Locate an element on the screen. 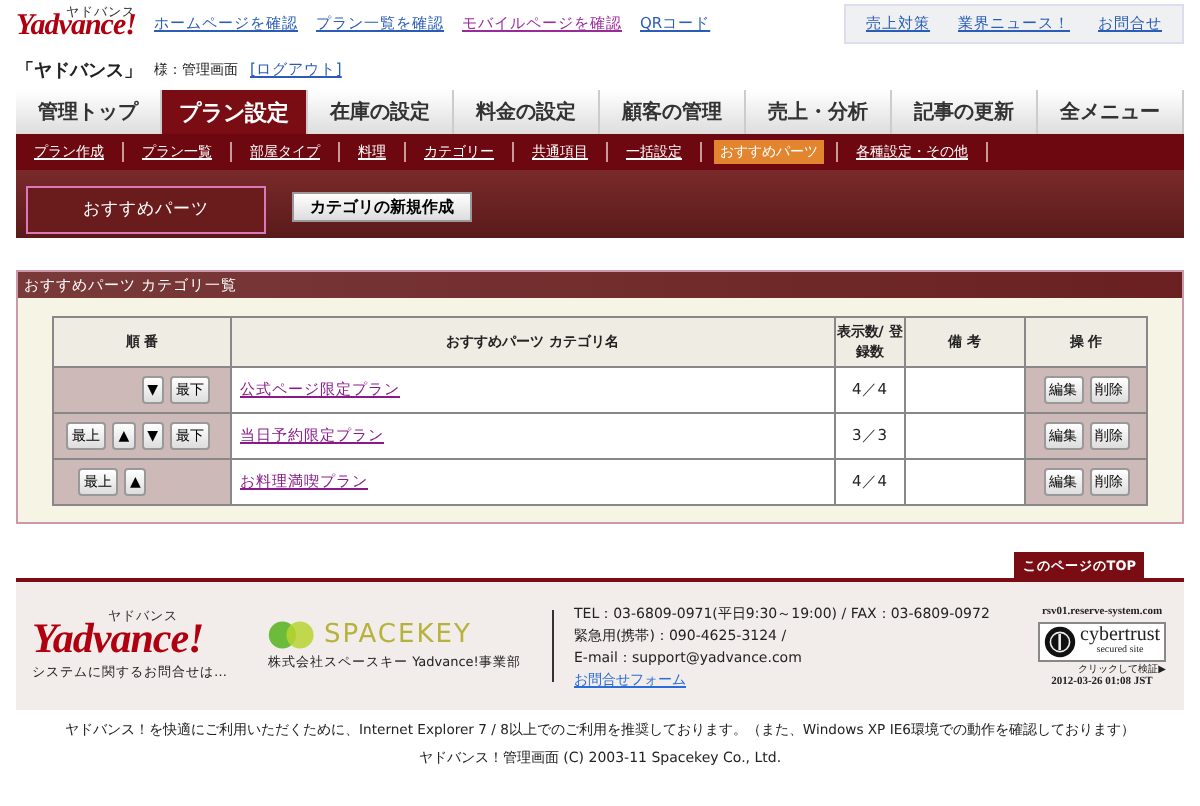 Image resolution: width=1200 pixels, height=806 pixels. page-title: おすすめパーツ is located at coordinates (146, 210).